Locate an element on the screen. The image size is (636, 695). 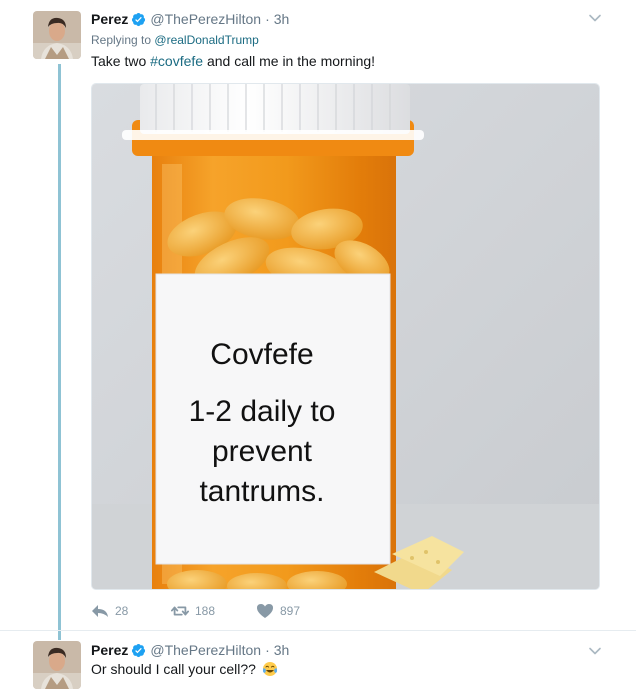
hashtag-link: #covfefe is located at coordinates (176, 61).